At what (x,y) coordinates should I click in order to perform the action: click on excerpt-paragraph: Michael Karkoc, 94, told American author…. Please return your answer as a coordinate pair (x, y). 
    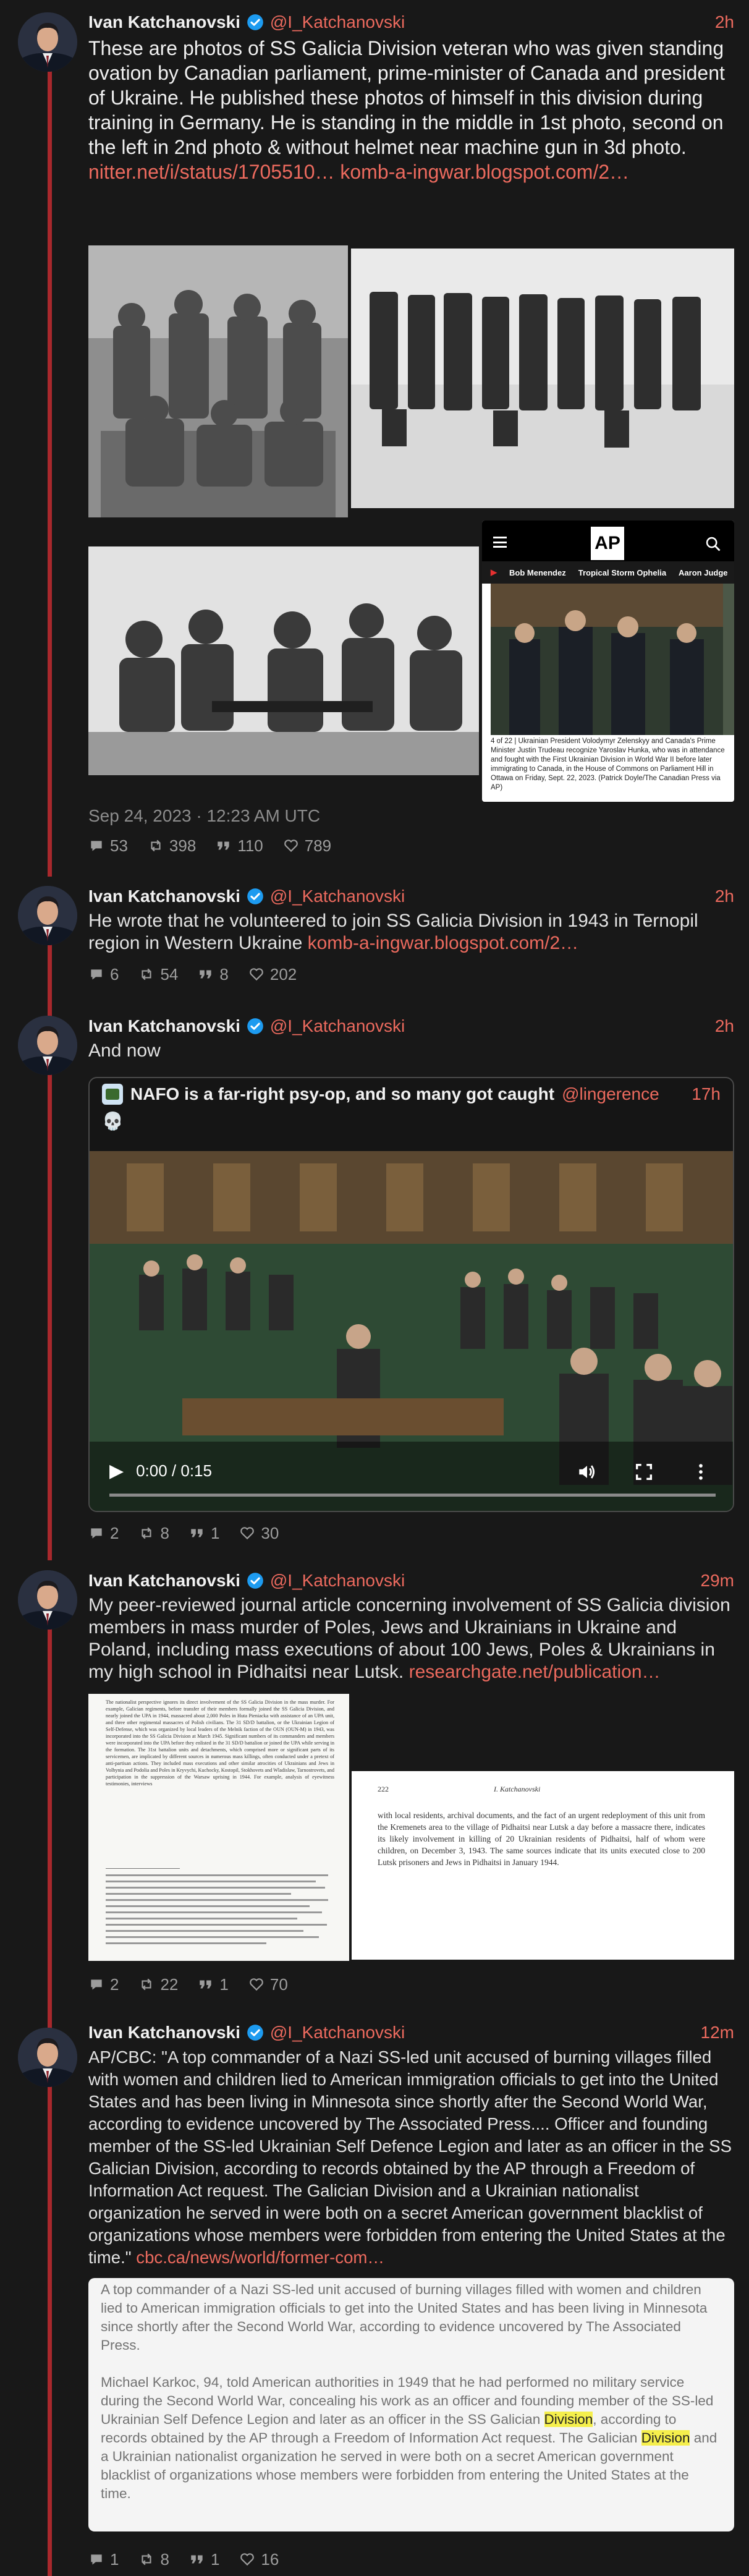
    Looking at the image, I should click on (409, 2437).